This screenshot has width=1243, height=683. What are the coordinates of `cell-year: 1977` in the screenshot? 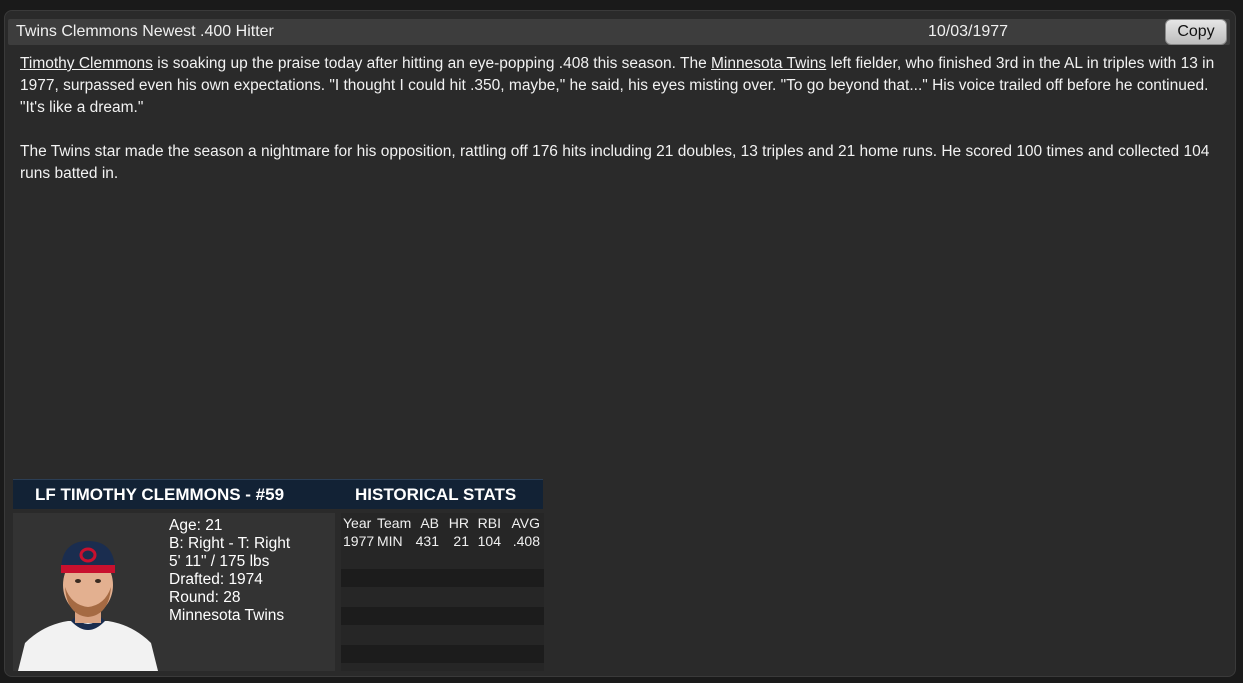 It's located at (359, 541).